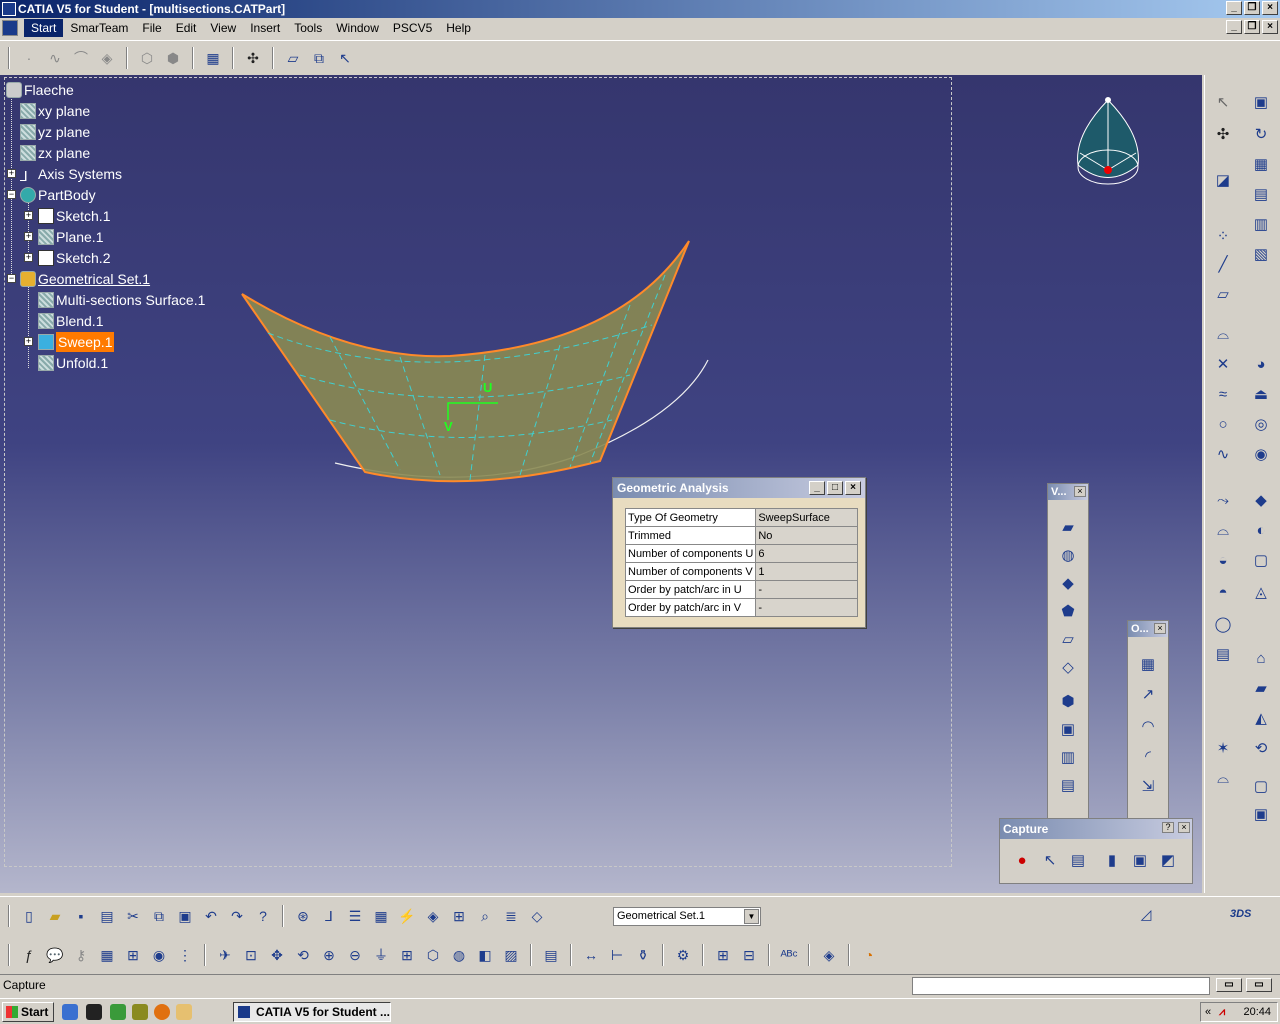 The image size is (1280, 1024). Describe the element at coordinates (551, 955) in the screenshot. I see `catalog-browser-icon: ▤` at that location.